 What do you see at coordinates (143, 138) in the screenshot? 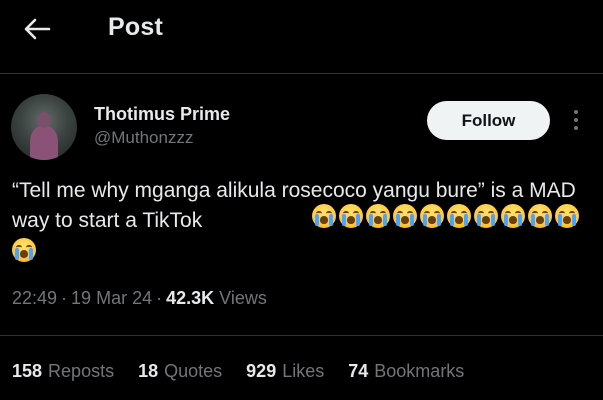
I see `author-handle: @Muthonzzz` at bounding box center [143, 138].